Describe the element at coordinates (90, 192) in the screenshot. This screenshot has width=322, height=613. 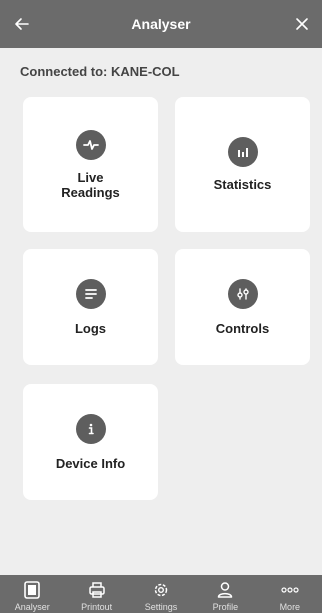
I see `tile-label-line2: Readings` at that location.